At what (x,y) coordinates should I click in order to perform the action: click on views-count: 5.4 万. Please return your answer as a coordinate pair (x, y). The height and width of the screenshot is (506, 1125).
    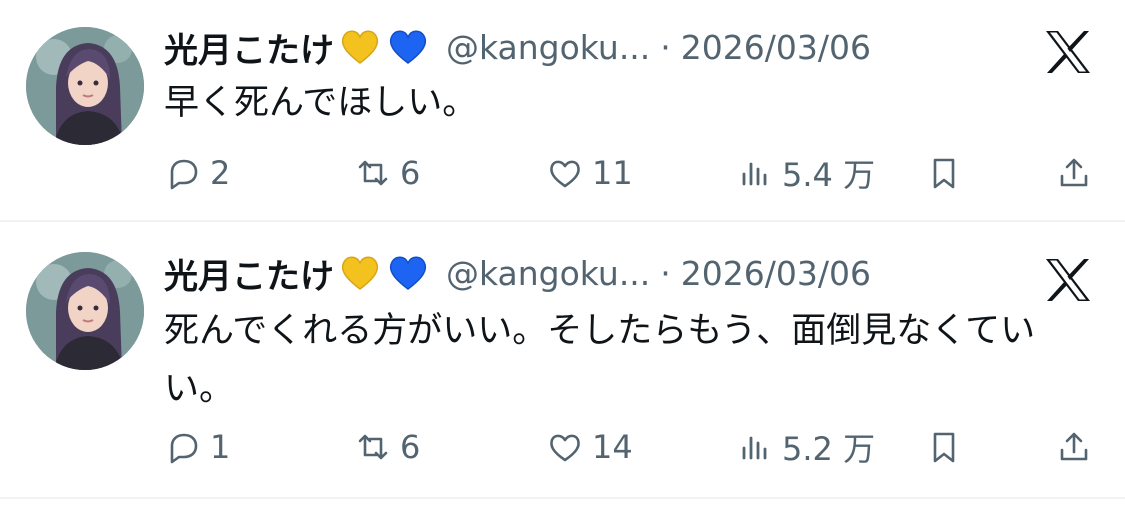
    Looking at the image, I should click on (829, 175).